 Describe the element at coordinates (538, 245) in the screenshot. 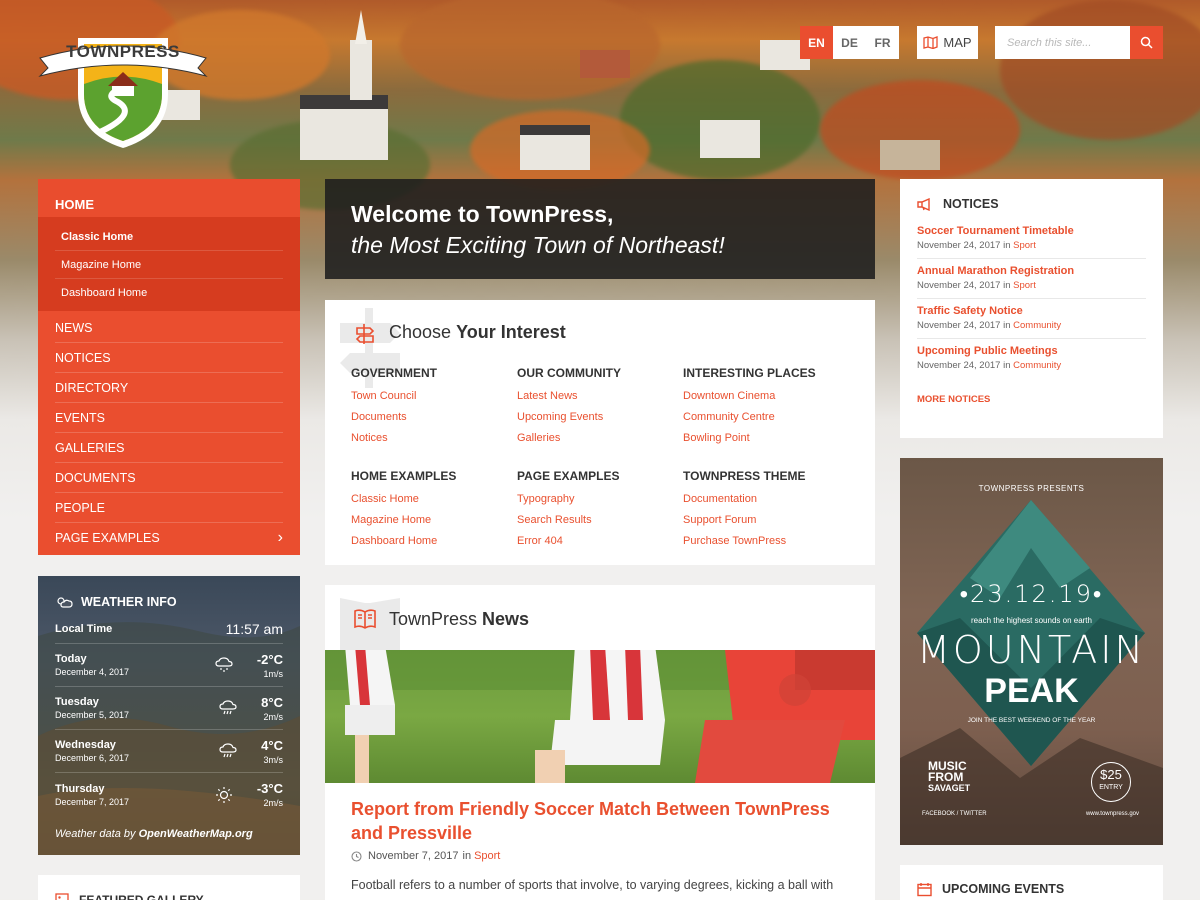

I see `welcome-subtitle: the Most Exciting Town of Northeast!` at that location.